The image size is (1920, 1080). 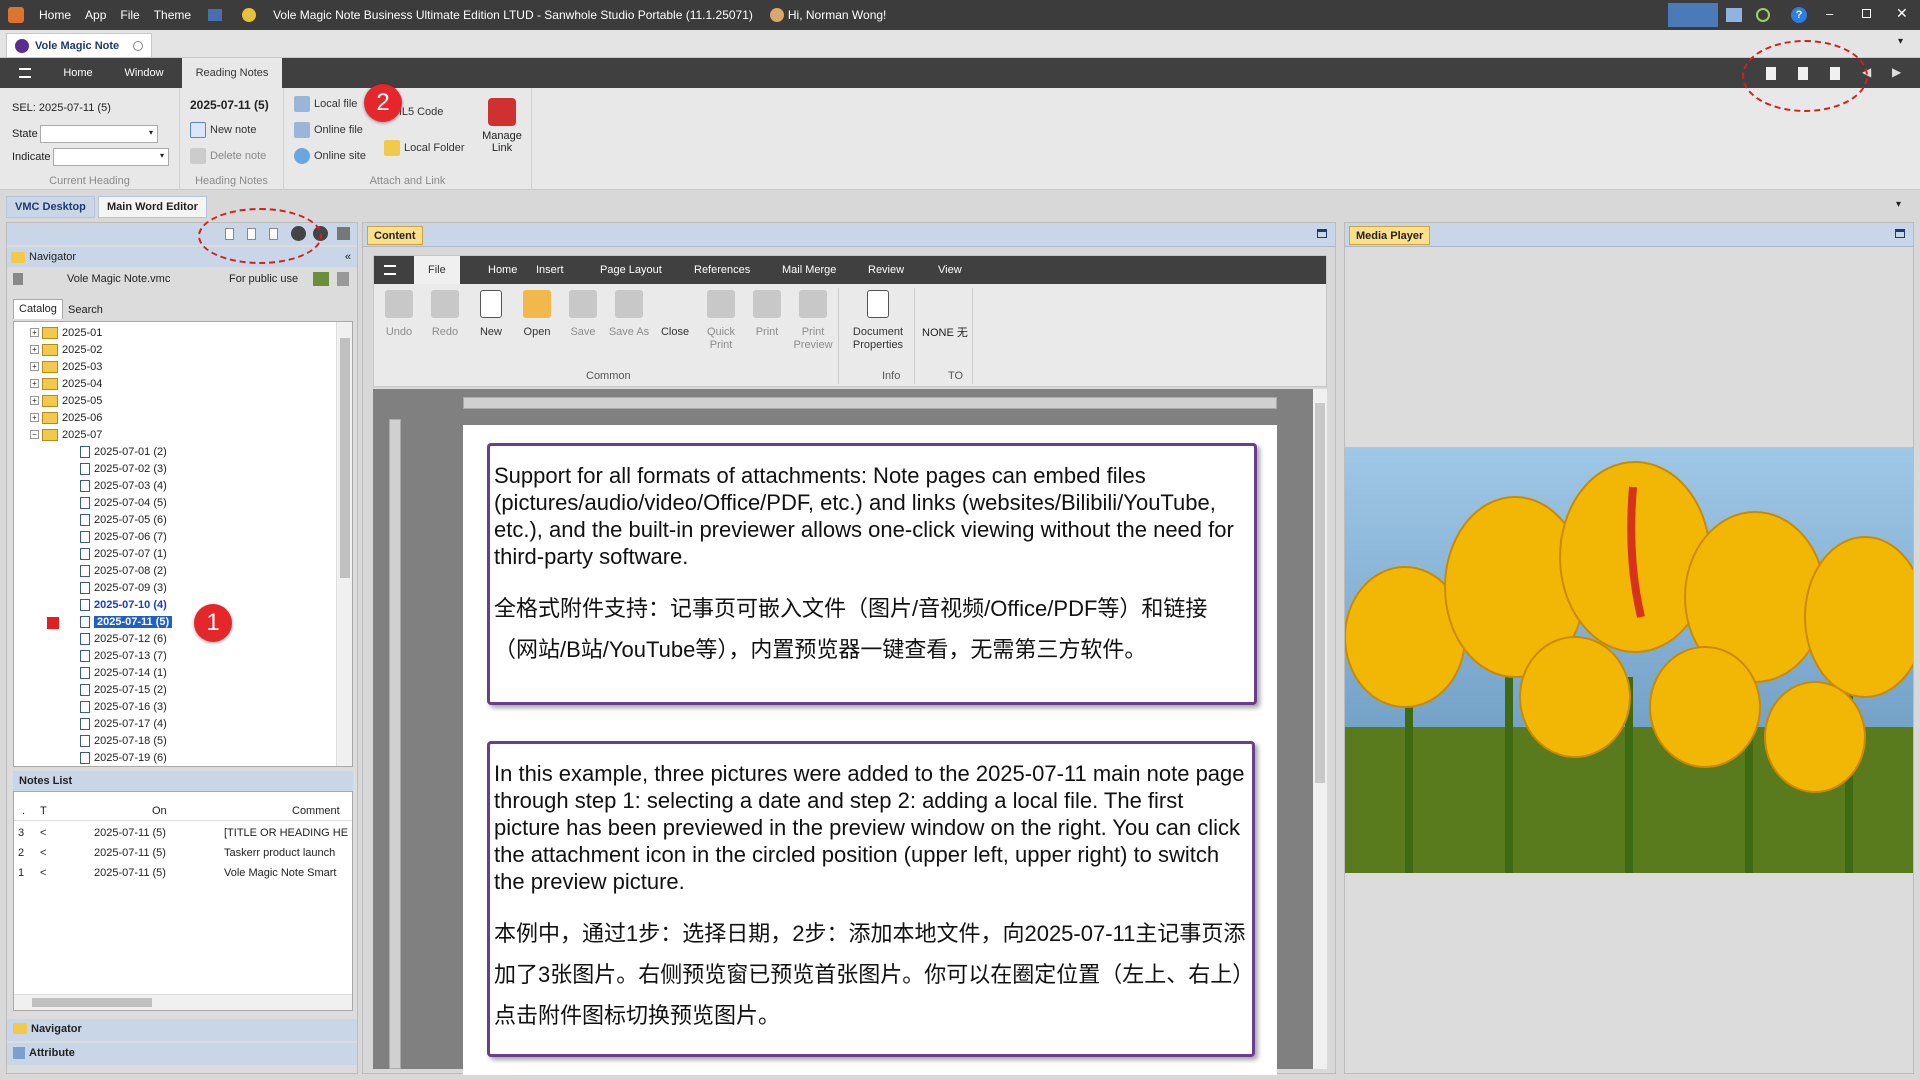 What do you see at coordinates (183, 873) in the screenshot?
I see `table-row: 1 <2025-07-11 (5) Vole Magic Note Smart` at bounding box center [183, 873].